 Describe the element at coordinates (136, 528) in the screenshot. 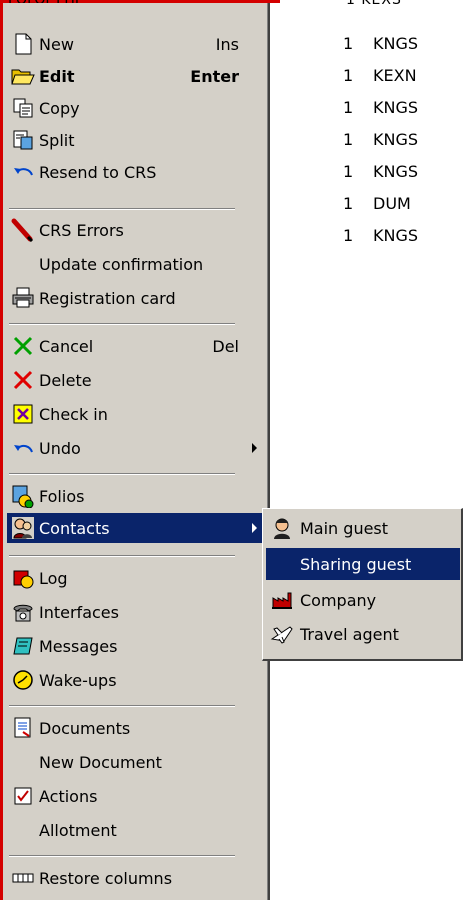

I see `menu-item-contacts: Contacts` at that location.